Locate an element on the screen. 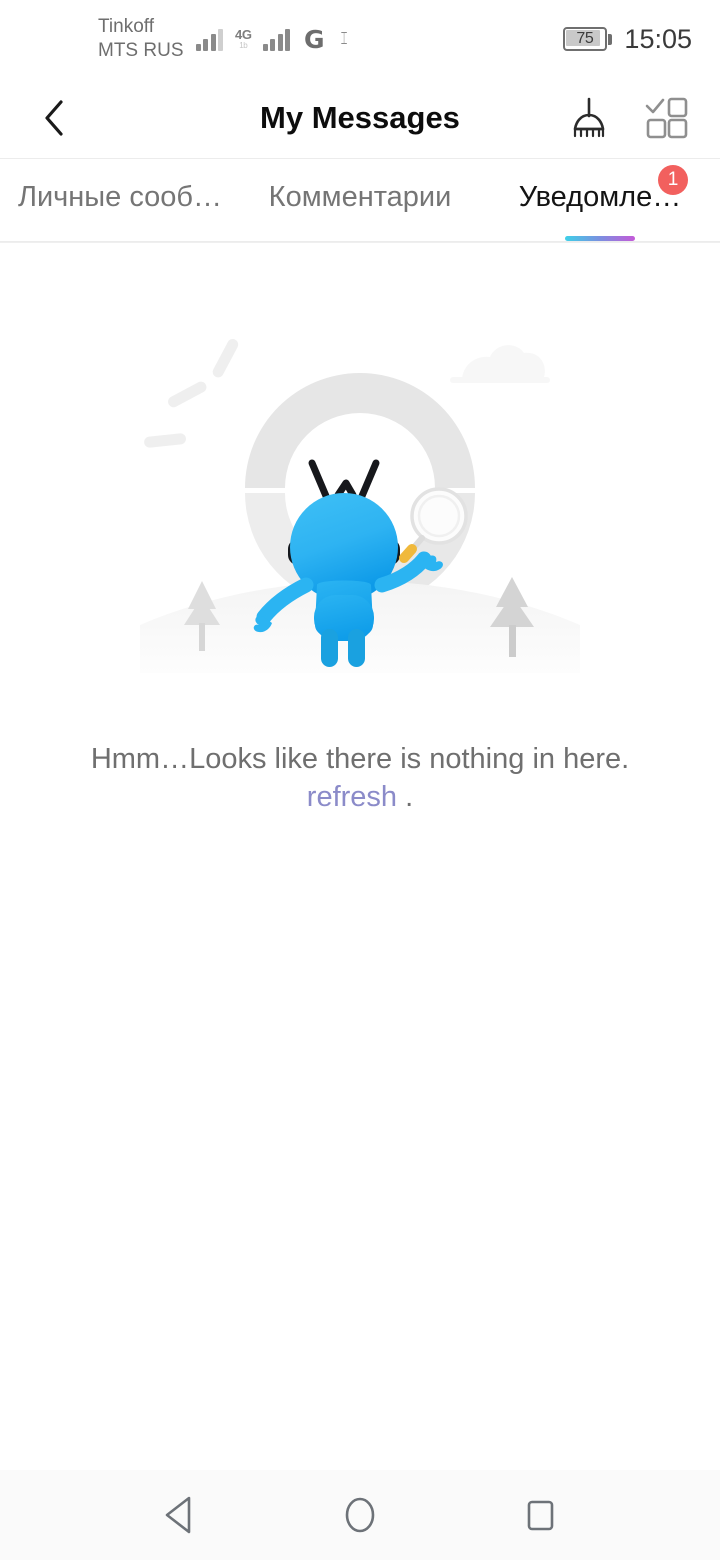  status-bar-left: Tinkoff MTS RUS 4G 1b G ⌶ is located at coordinates (291, 39).